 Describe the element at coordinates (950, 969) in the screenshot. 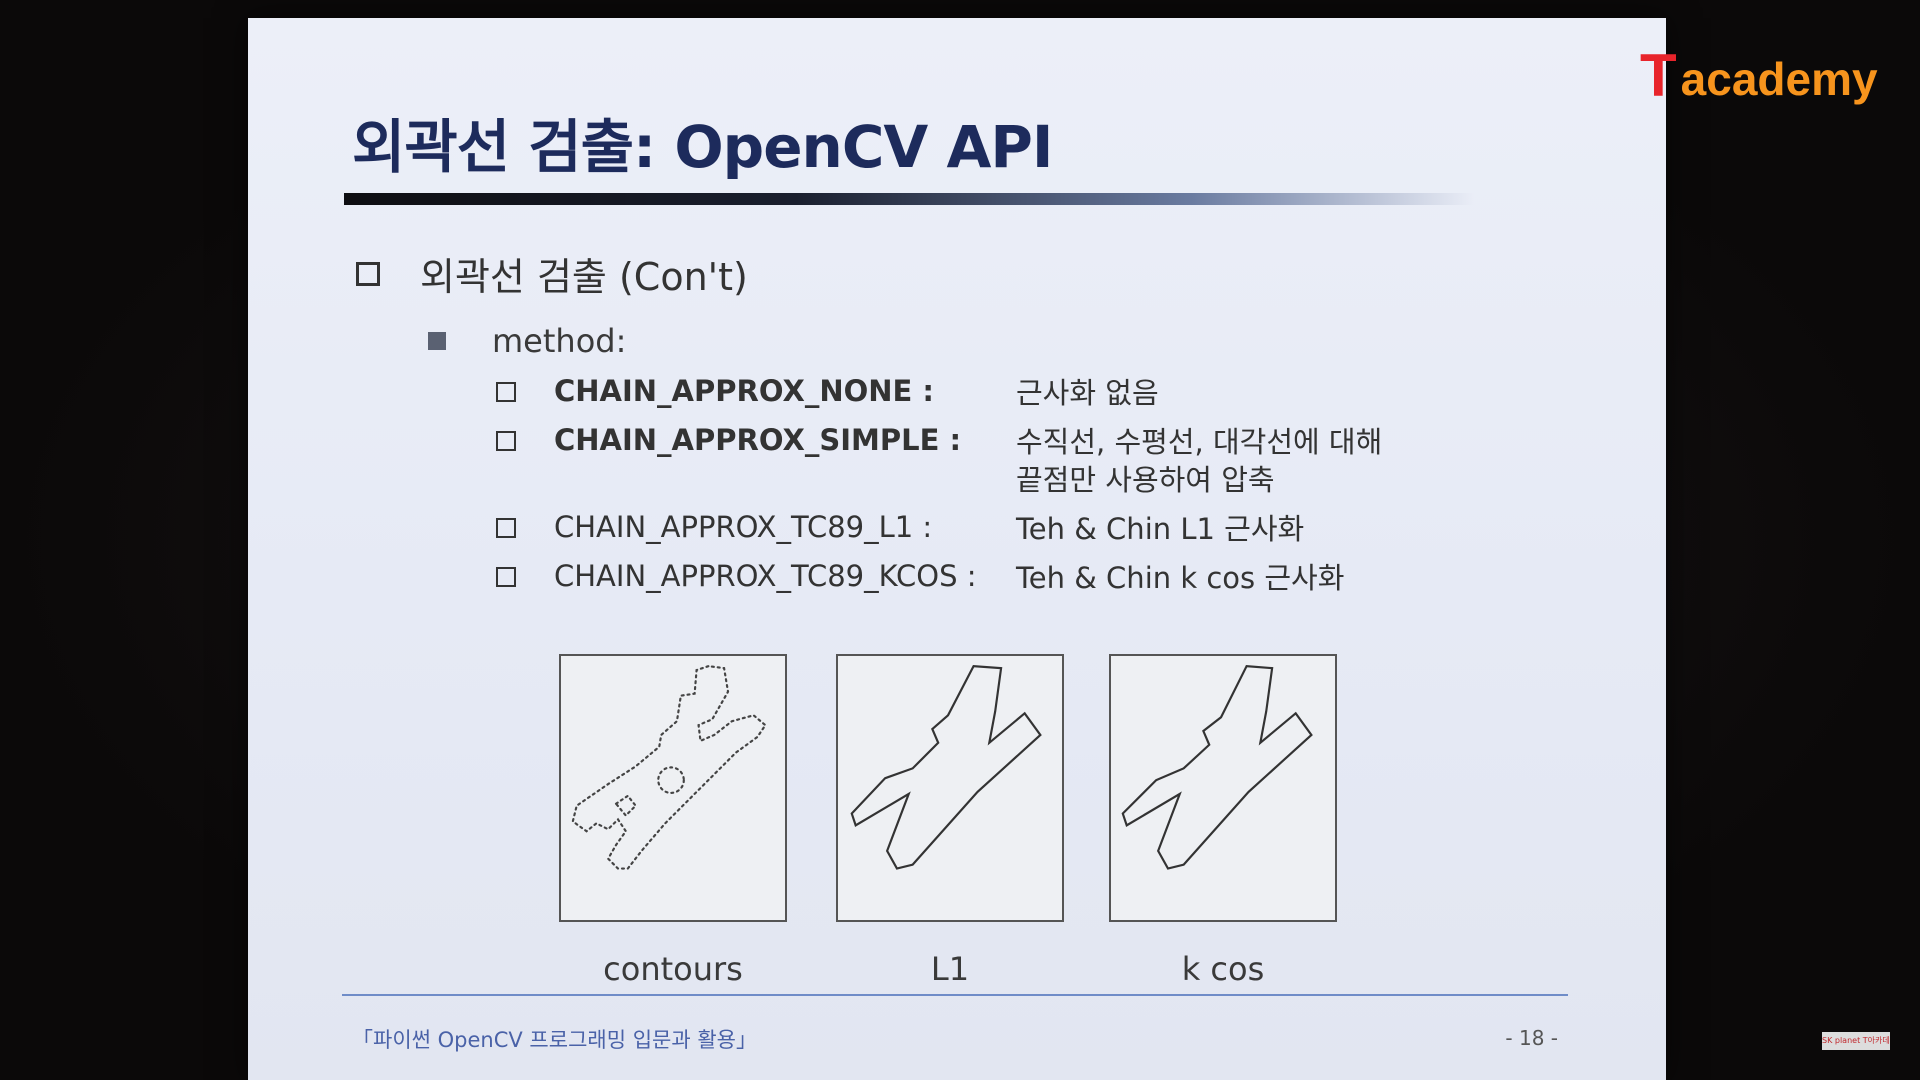

I see `figure-label: L1` at that location.